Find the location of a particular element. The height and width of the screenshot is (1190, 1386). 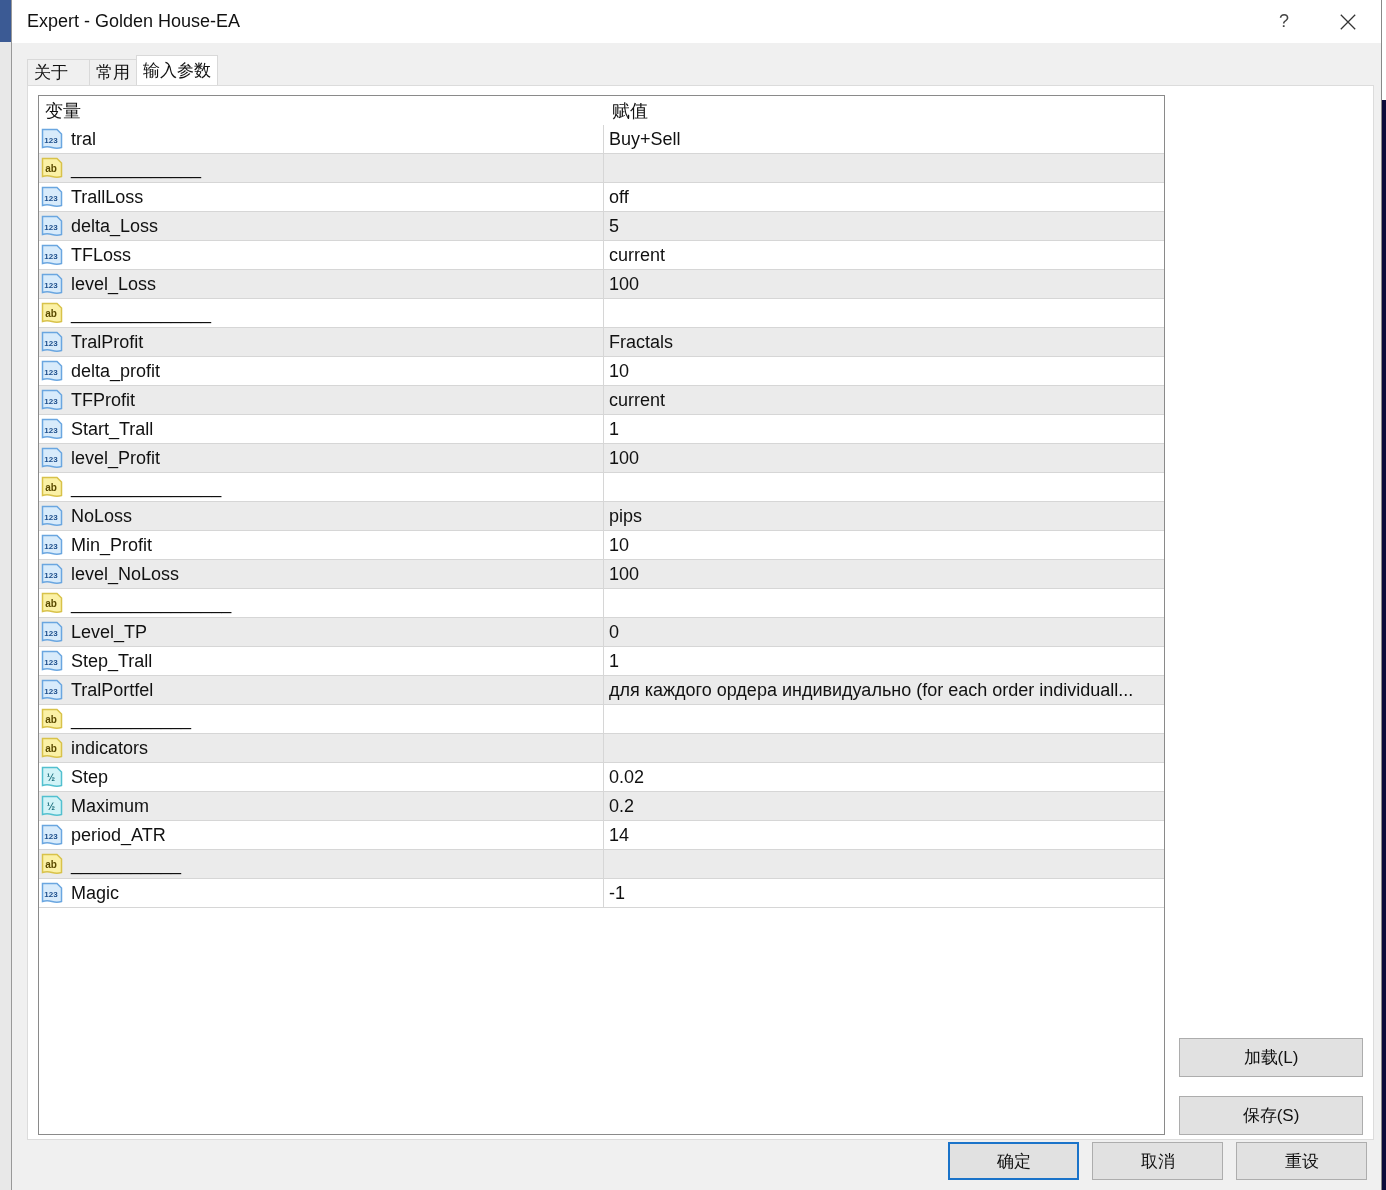

value-text: off is located at coordinates (619, 197).